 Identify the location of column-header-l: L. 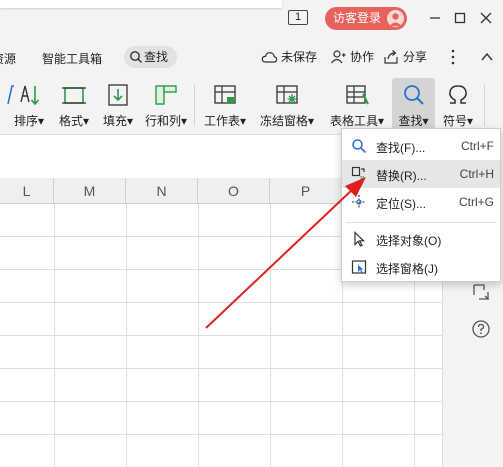
(27, 191).